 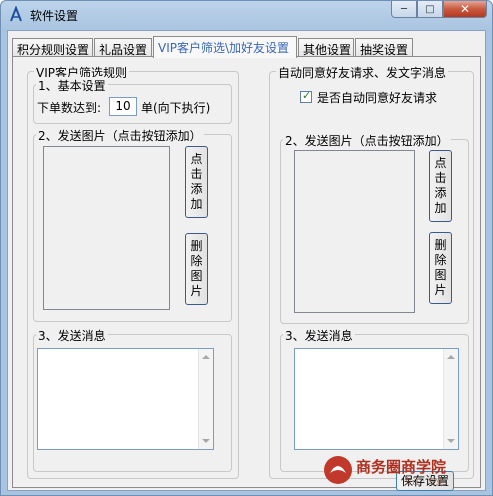 What do you see at coordinates (196, 269) in the screenshot?
I see `delete-image-button: 删除图片` at bounding box center [196, 269].